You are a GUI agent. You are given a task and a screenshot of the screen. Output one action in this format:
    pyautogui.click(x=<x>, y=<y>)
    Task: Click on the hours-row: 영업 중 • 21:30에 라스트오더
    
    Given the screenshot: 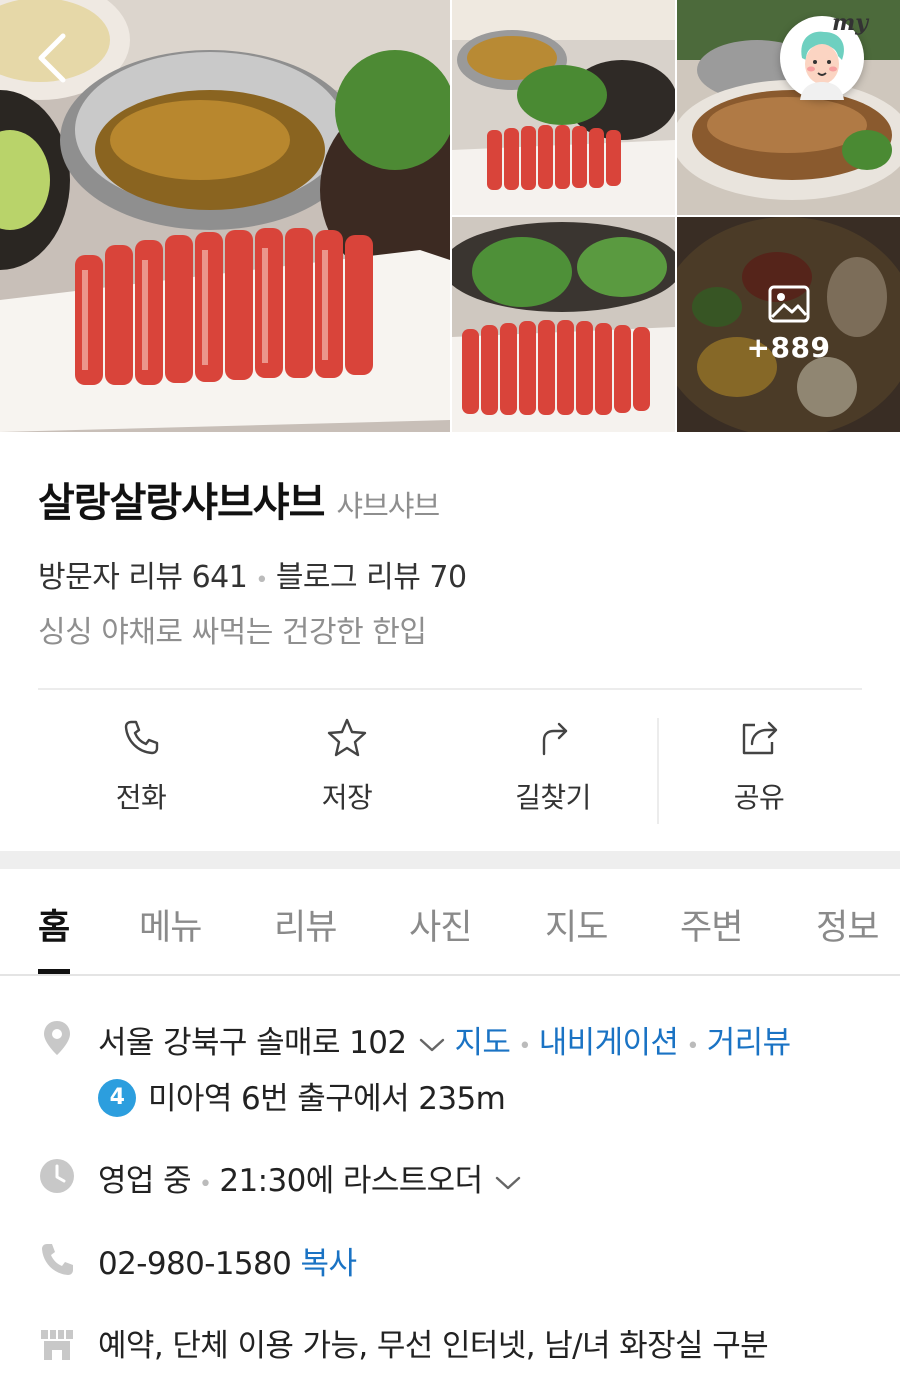 What is the action you would take?
    pyautogui.click(x=450, y=1179)
    